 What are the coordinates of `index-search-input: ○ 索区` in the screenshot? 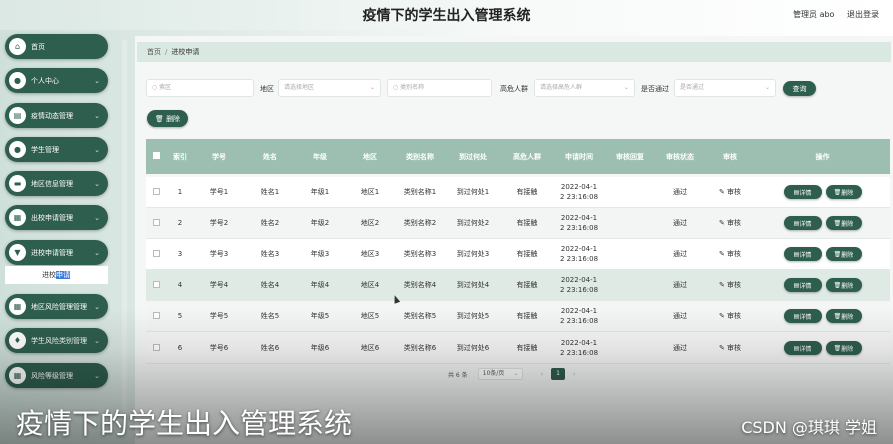 It's located at (200, 88).